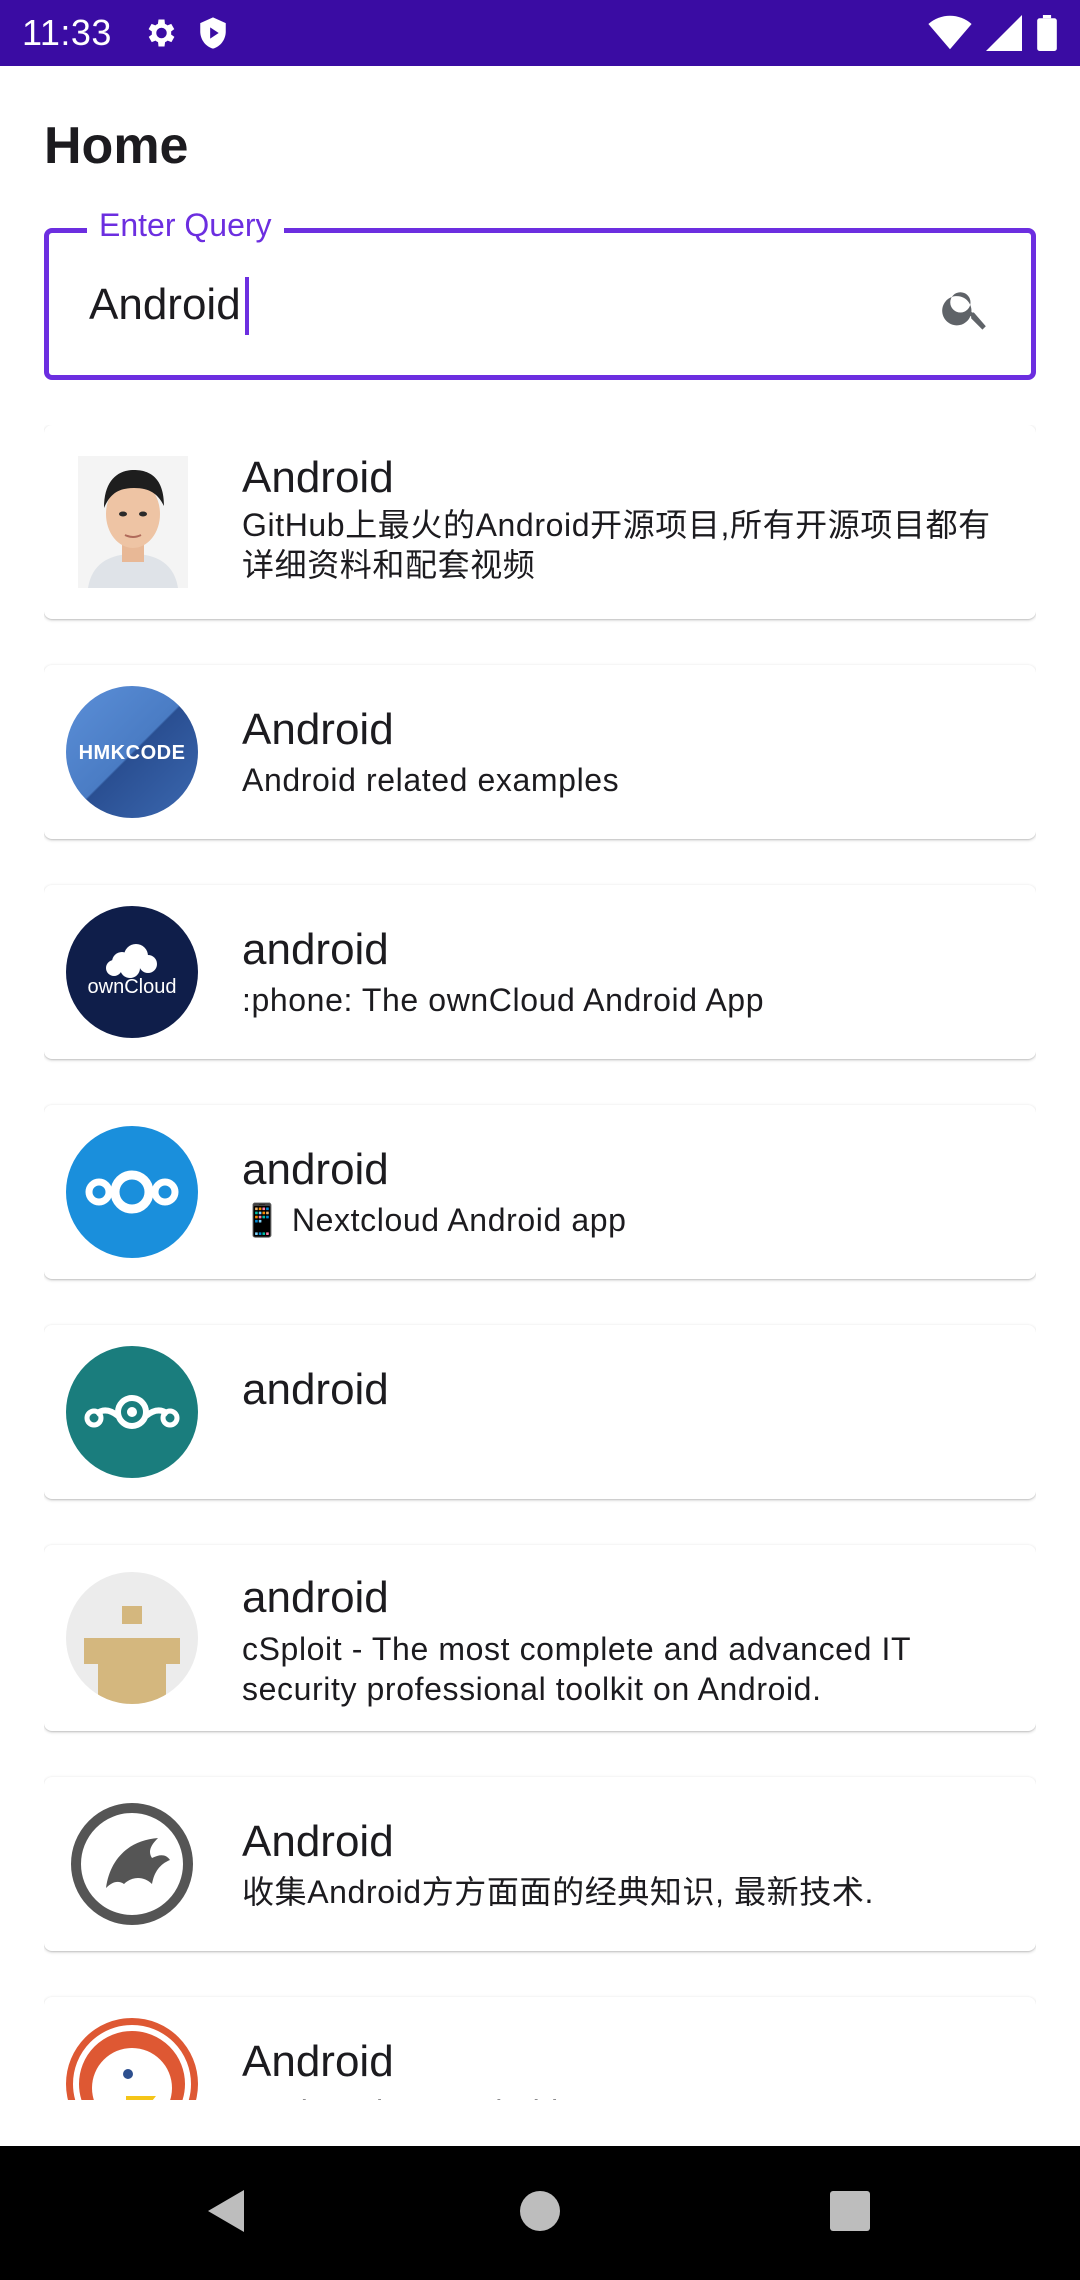  Describe the element at coordinates (132, 1192) in the screenshot. I see `nextcloud-logo-icon` at that location.